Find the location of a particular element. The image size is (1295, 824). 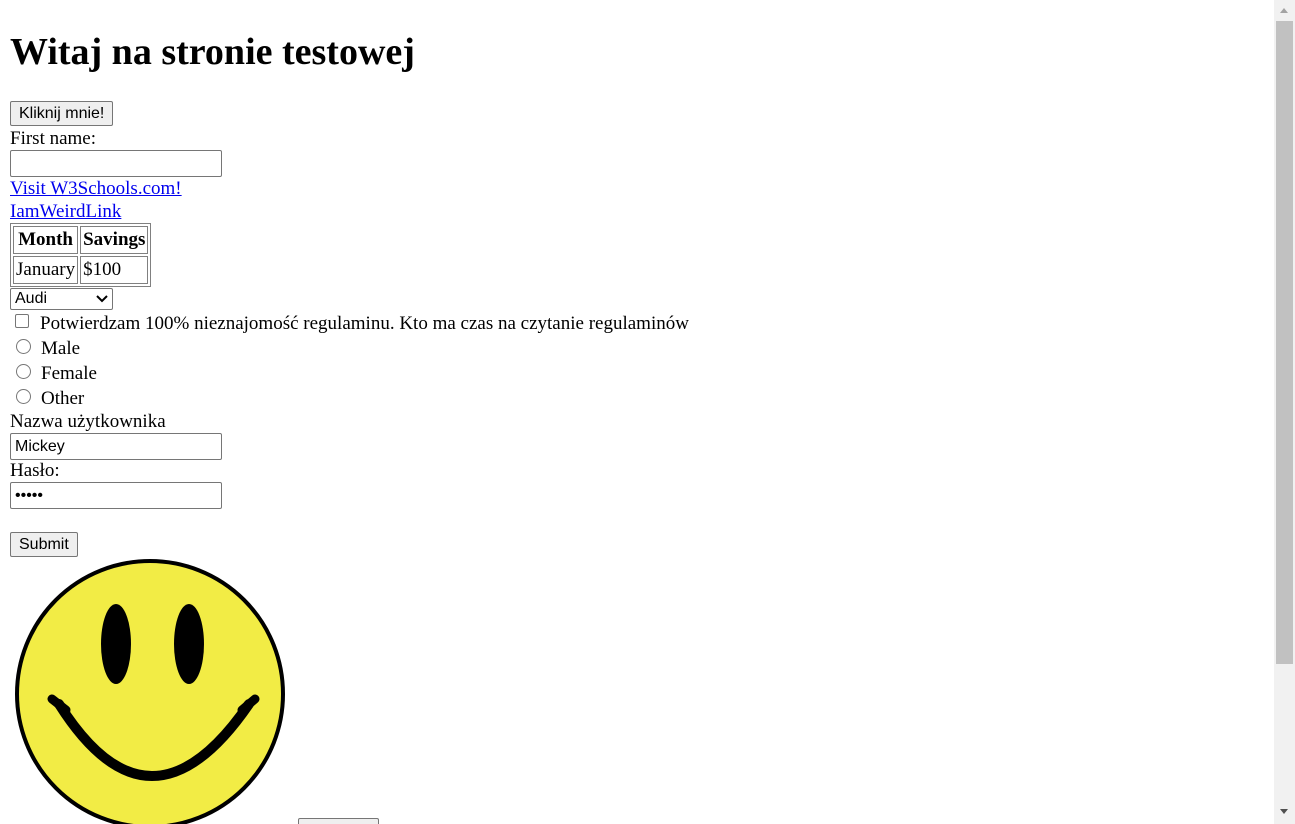

password-input is located at coordinates (116, 495).